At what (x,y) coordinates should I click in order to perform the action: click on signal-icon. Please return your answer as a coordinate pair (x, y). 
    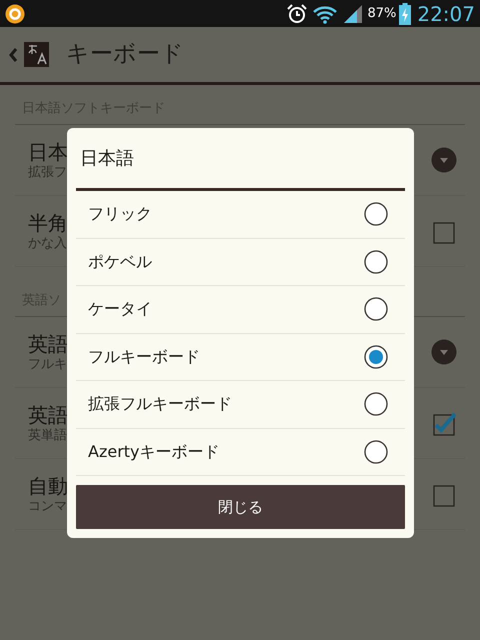
    Looking at the image, I should click on (353, 14).